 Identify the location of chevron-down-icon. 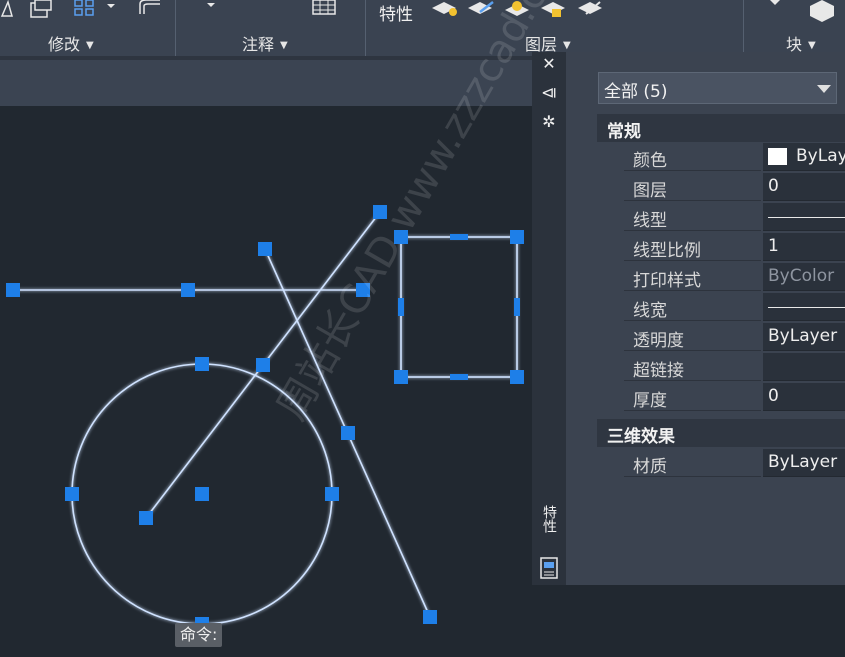
(824, 89).